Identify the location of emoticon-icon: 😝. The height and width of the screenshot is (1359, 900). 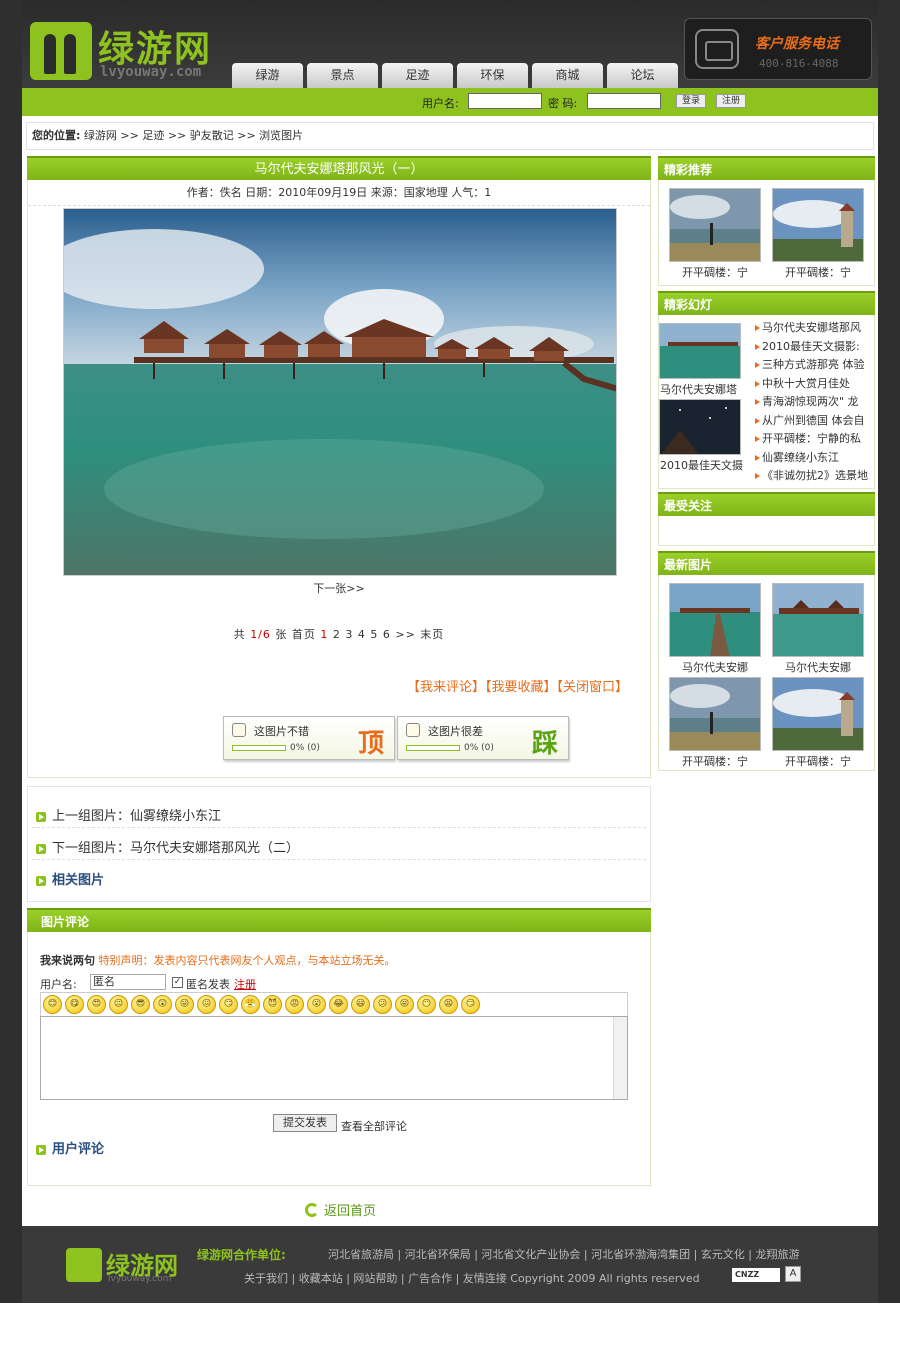
(404, 1004).